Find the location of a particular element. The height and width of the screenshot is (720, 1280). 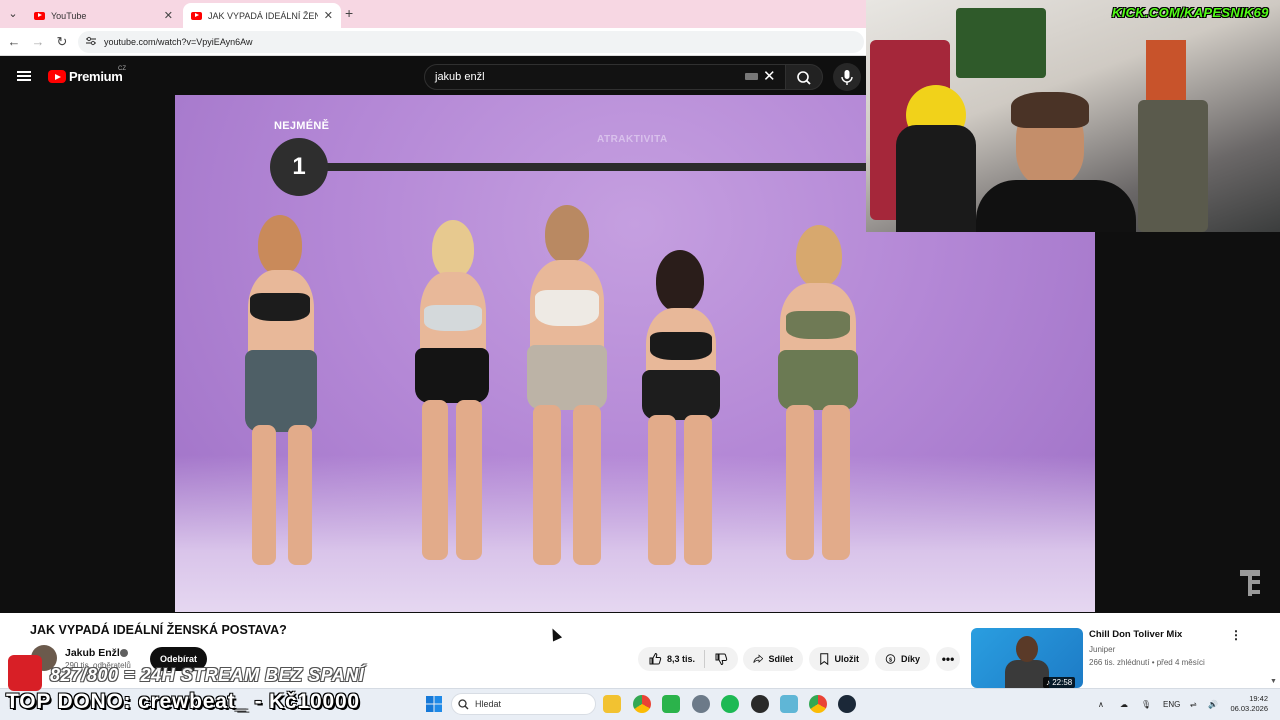

volume-icon: 🔊 is located at coordinates (1213, 704).